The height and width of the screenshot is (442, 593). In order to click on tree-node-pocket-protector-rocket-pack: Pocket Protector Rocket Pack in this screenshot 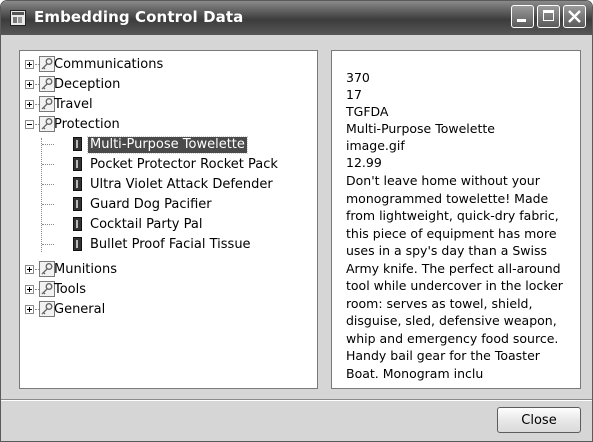, I will do `click(177, 165)`.